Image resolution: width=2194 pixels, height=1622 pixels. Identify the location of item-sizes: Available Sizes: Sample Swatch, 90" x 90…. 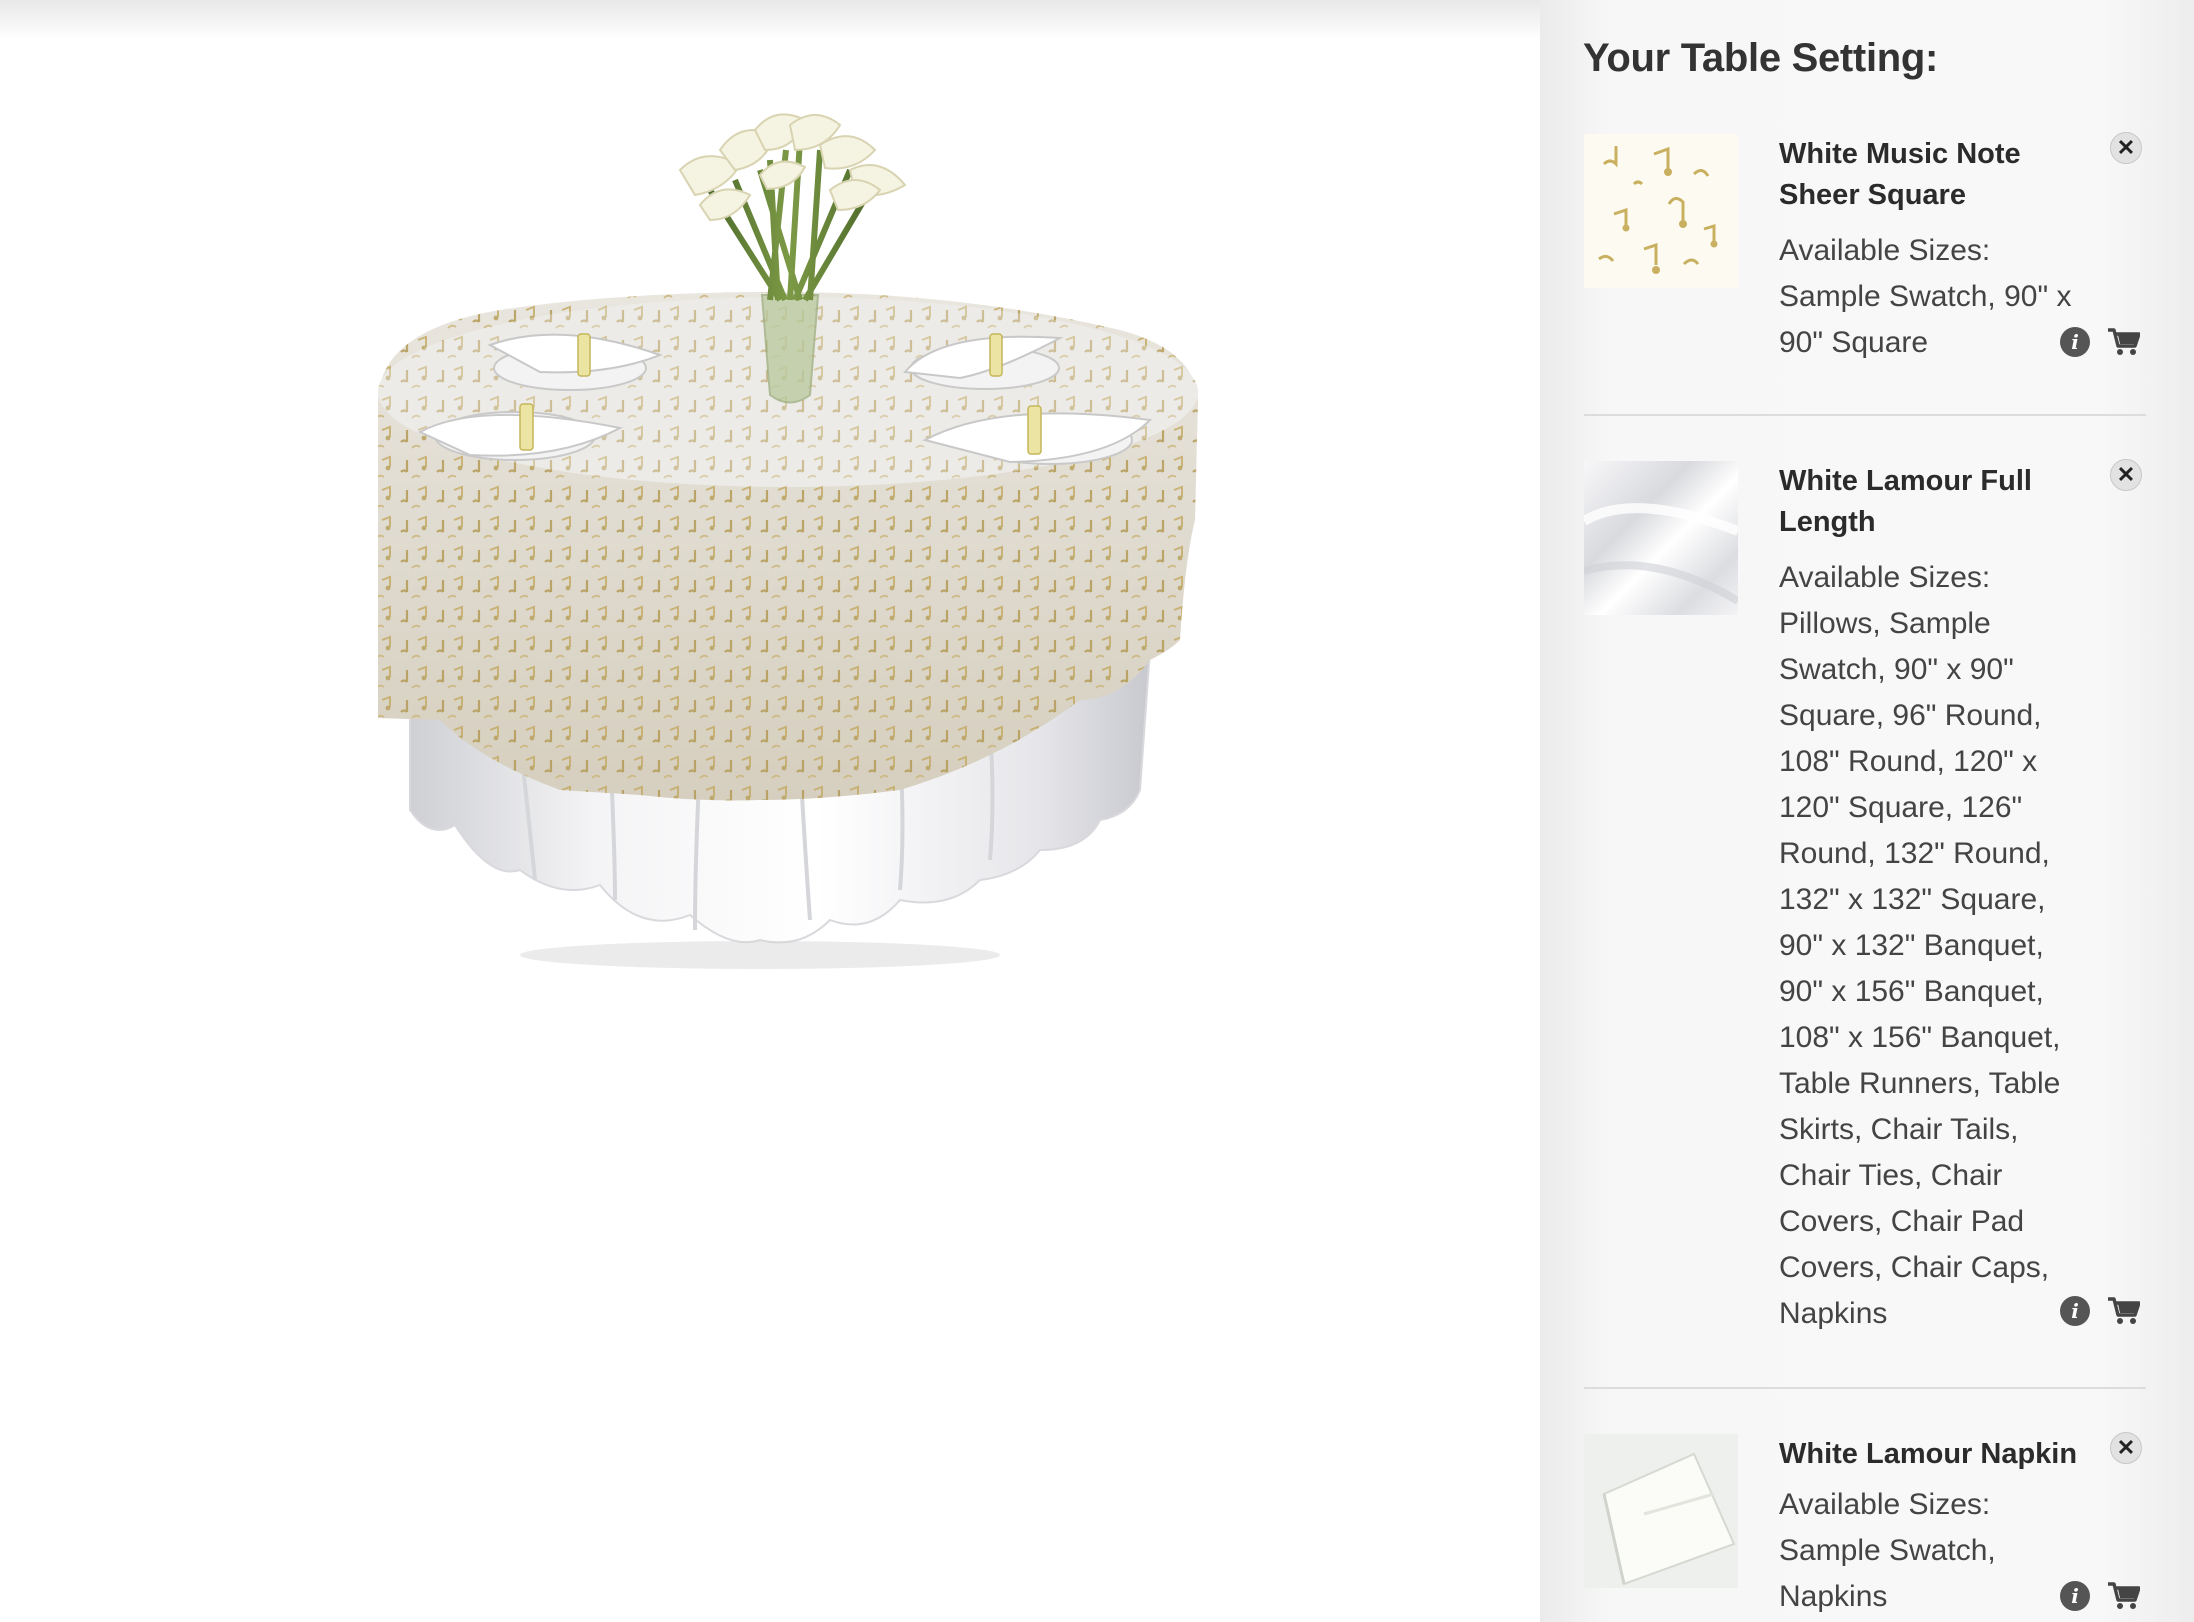
(1929, 297).